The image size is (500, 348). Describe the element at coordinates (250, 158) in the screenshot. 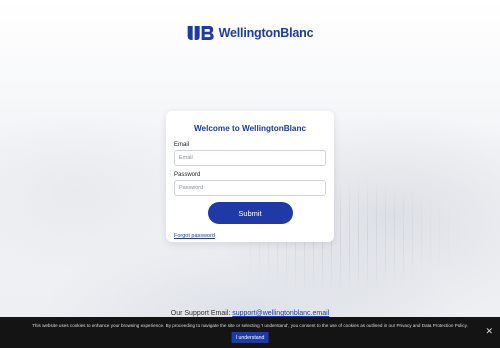

I see `email-field` at that location.